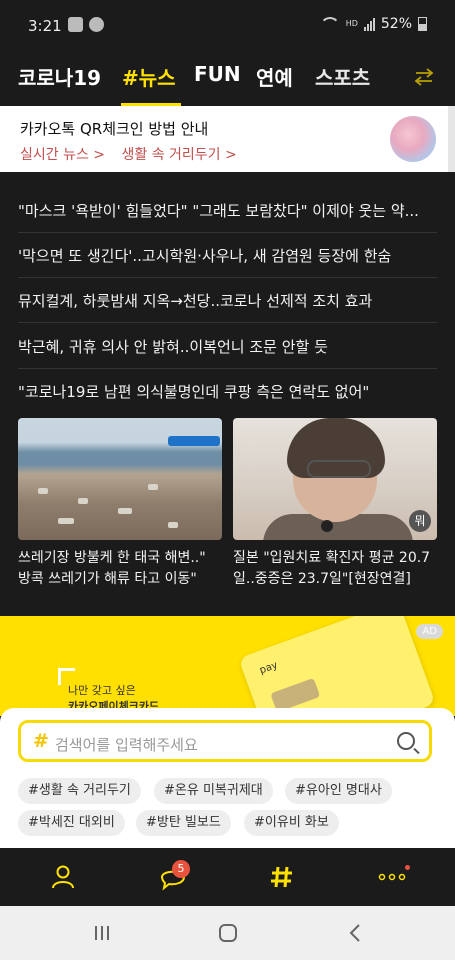  What do you see at coordinates (228, 255) in the screenshot?
I see `headline-item: '막으면 또 생긴다'..고시학원·사우나, 새 감염원 등장에 한숨` at bounding box center [228, 255].